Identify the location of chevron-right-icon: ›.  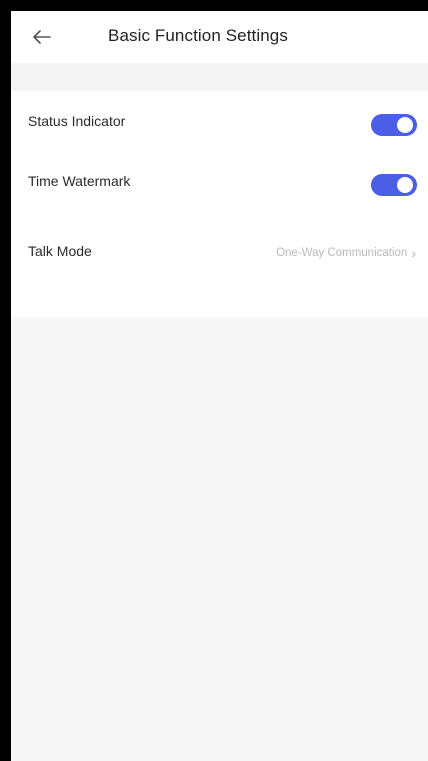
(413, 253).